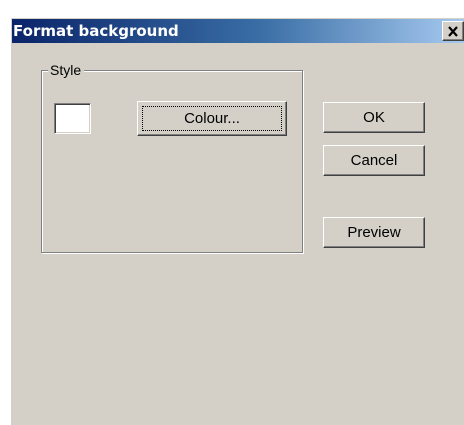 Image resolution: width=464 pixels, height=425 pixels. I want to click on close-icon, so click(453, 31).